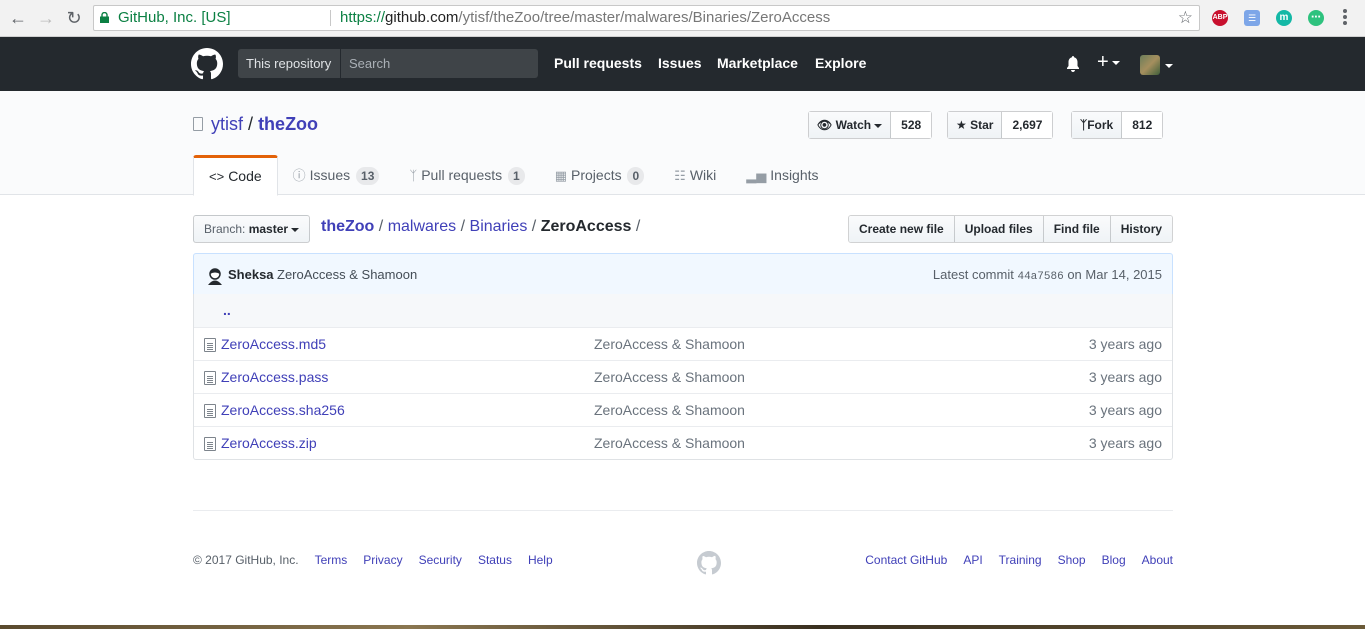  Describe the element at coordinates (540, 560) in the screenshot. I see `footer-link-help: Help` at that location.